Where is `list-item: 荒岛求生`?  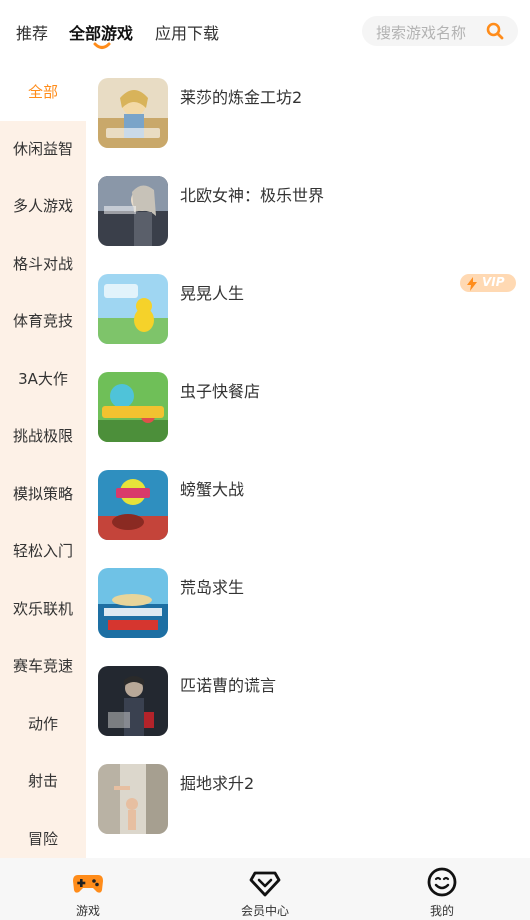
list-item: 荒岛求生 is located at coordinates (308, 603).